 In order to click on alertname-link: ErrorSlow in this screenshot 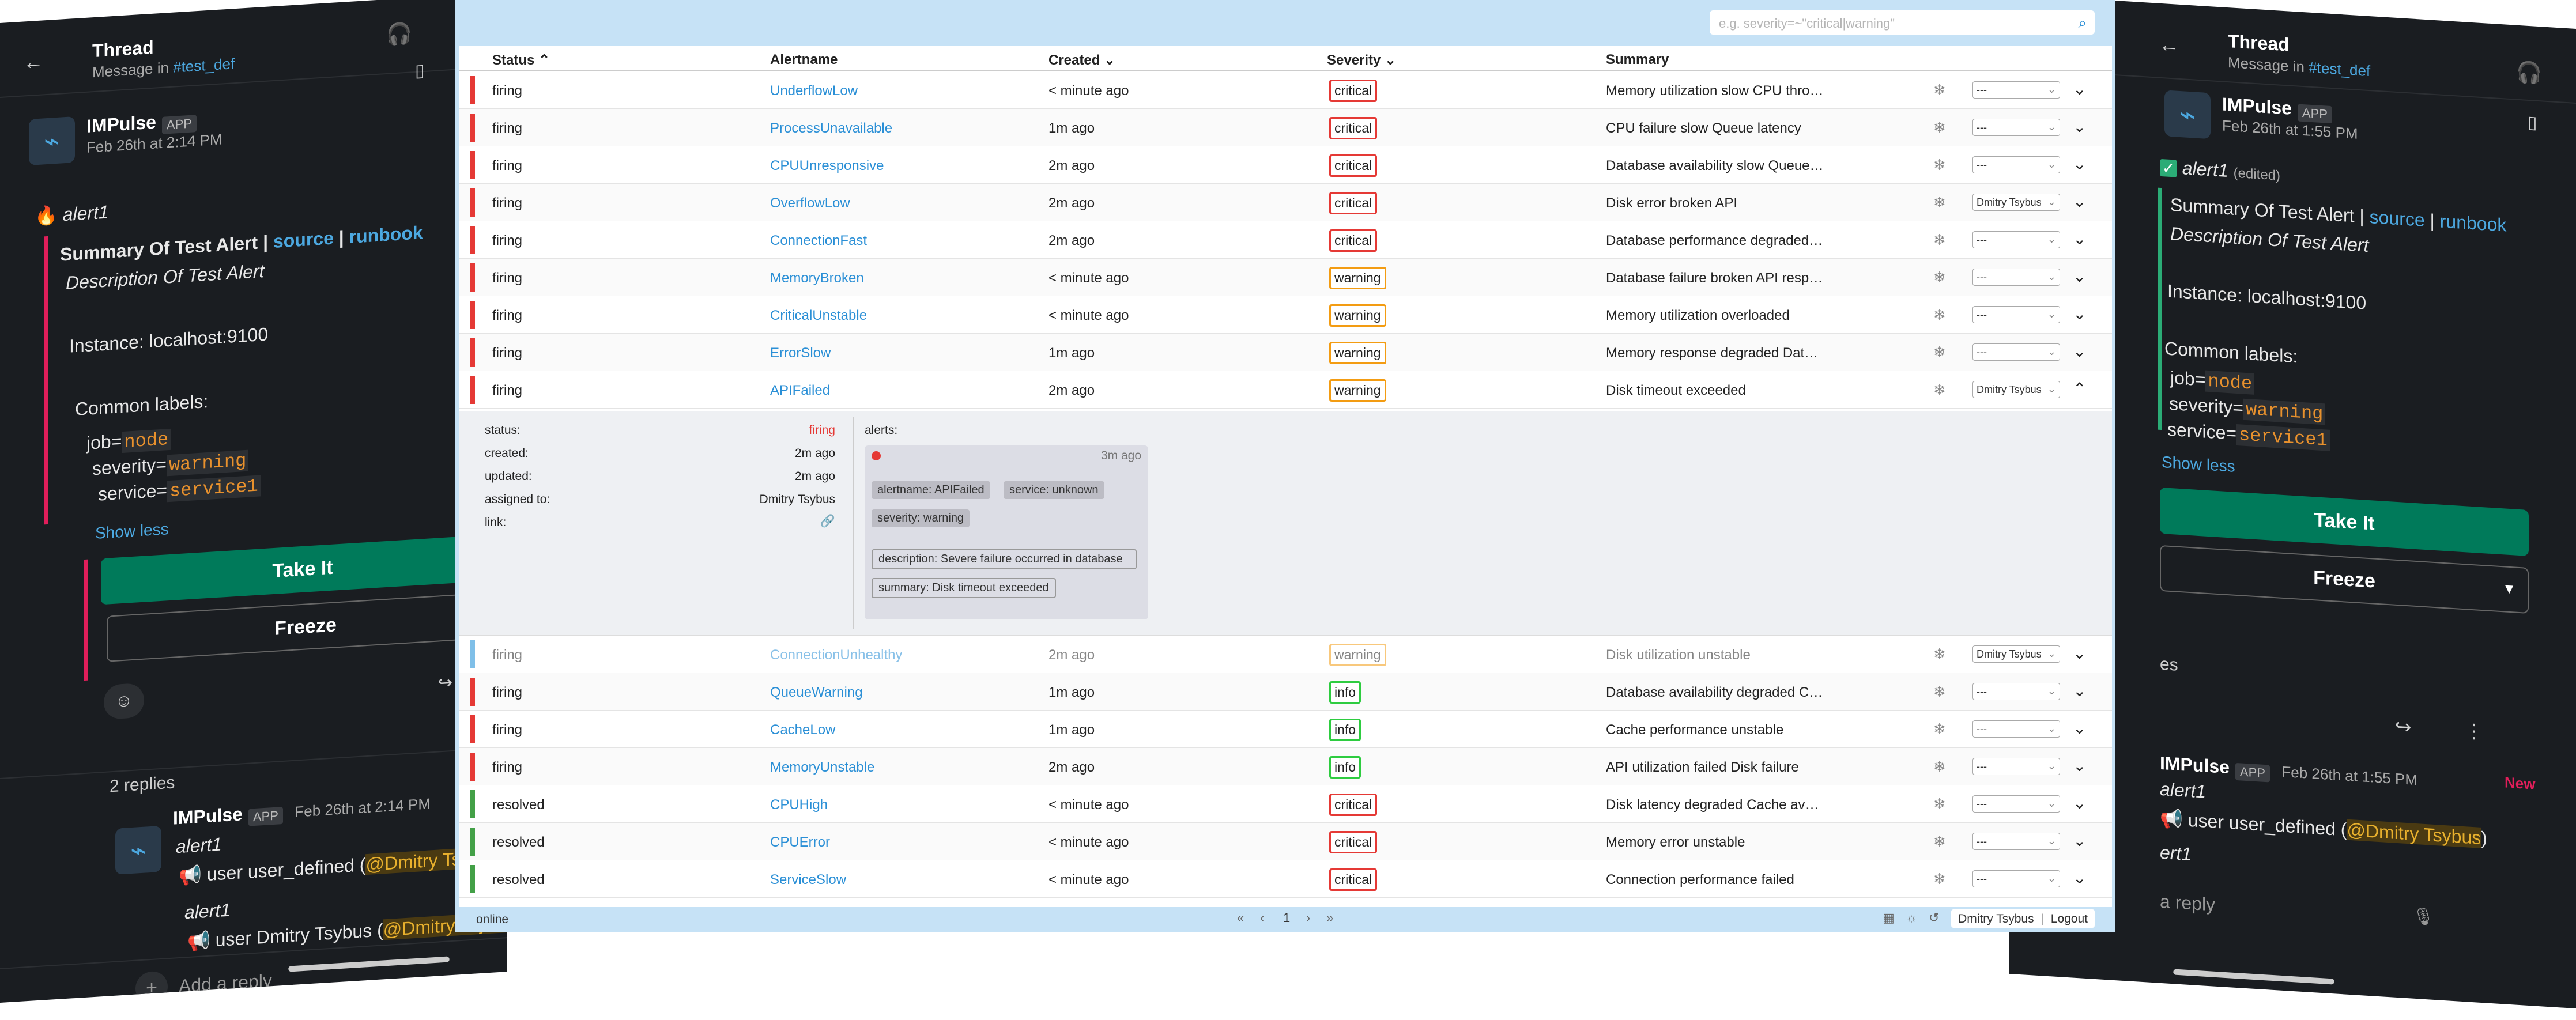, I will do `click(800, 353)`.